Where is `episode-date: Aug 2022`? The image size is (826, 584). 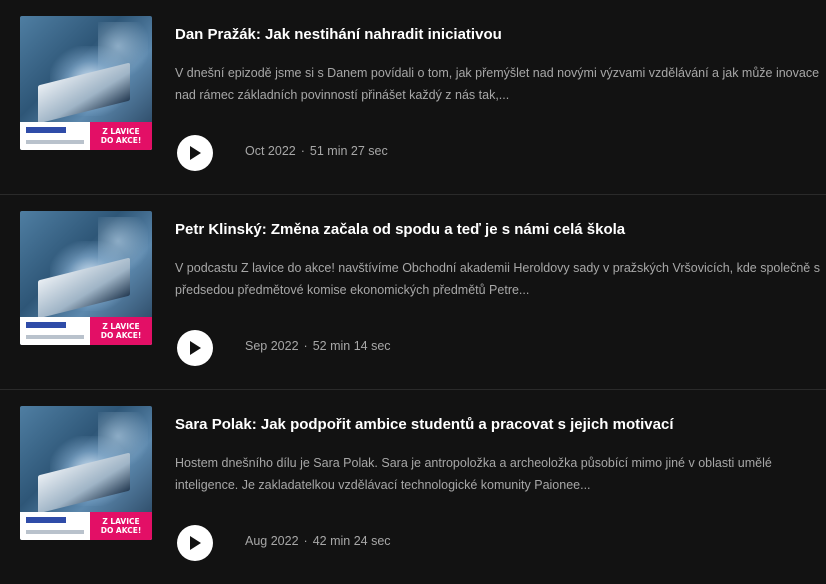 episode-date: Aug 2022 is located at coordinates (272, 541).